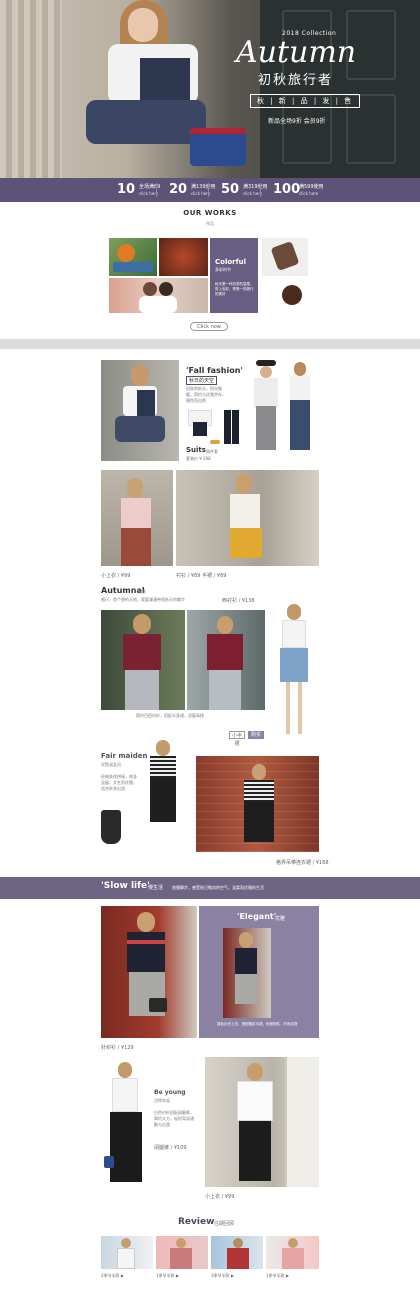 The height and width of the screenshot is (1291, 420). Describe the element at coordinates (119, 782) in the screenshot. I see `maiden-desc: 经典条纹拼接，修身显瘦，文艺而优雅，适合秋季出游` at that location.